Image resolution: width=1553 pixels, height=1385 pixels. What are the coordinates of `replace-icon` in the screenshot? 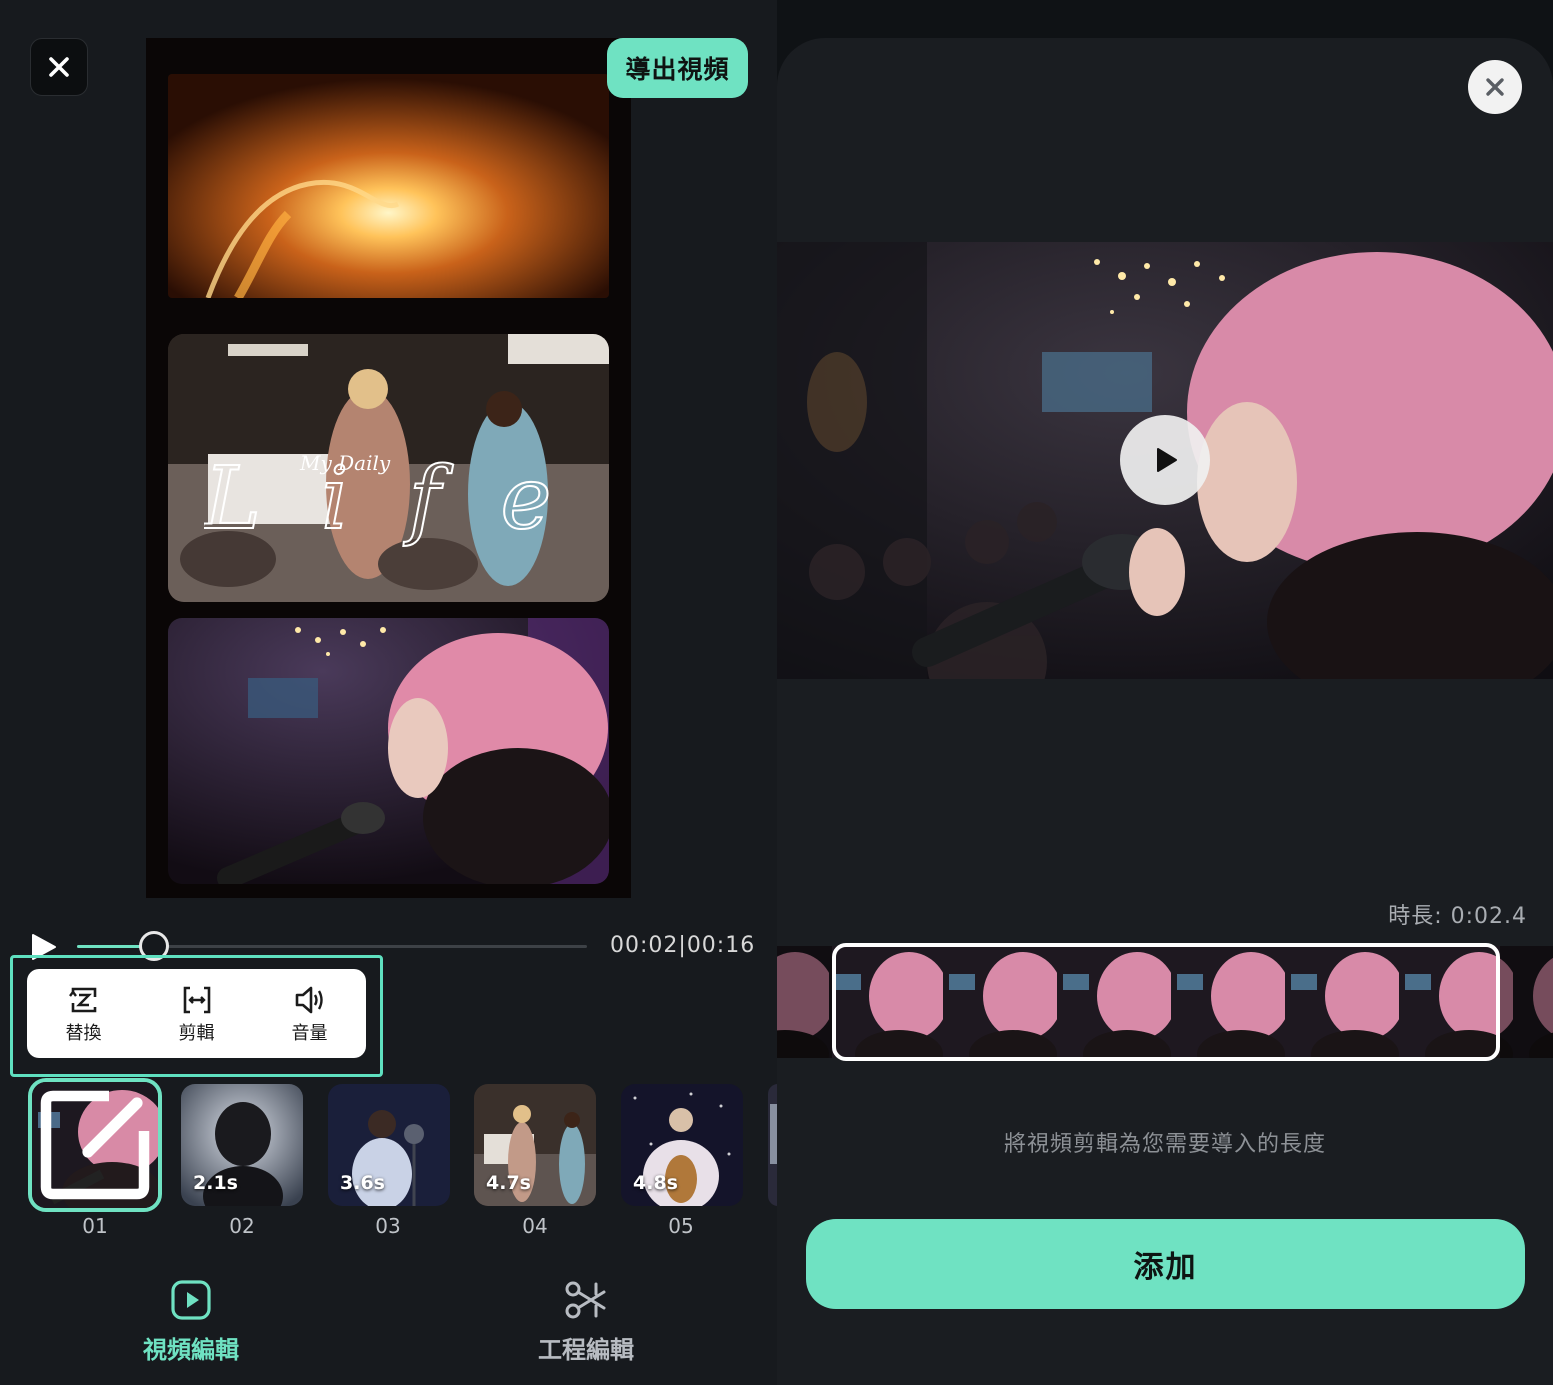 It's located at (82, 999).